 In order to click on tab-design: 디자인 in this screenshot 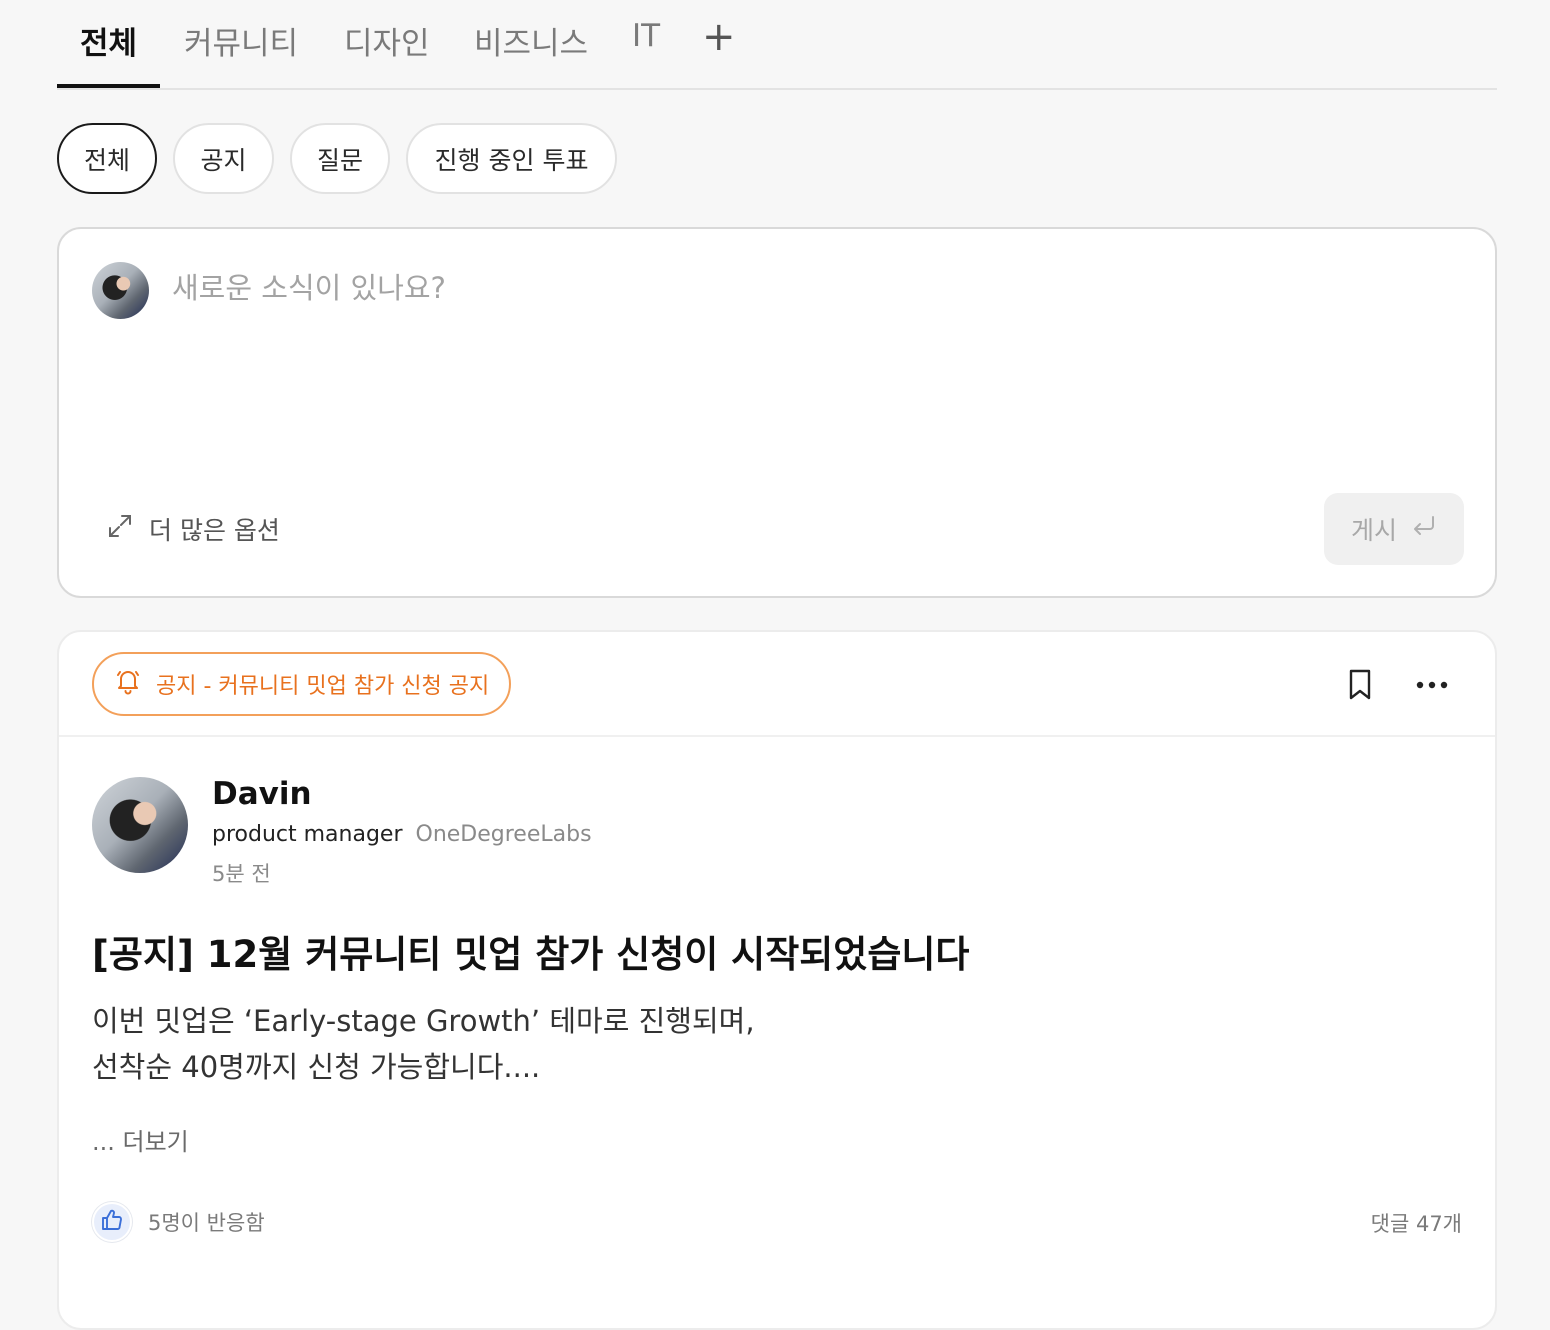, I will do `click(387, 54)`.